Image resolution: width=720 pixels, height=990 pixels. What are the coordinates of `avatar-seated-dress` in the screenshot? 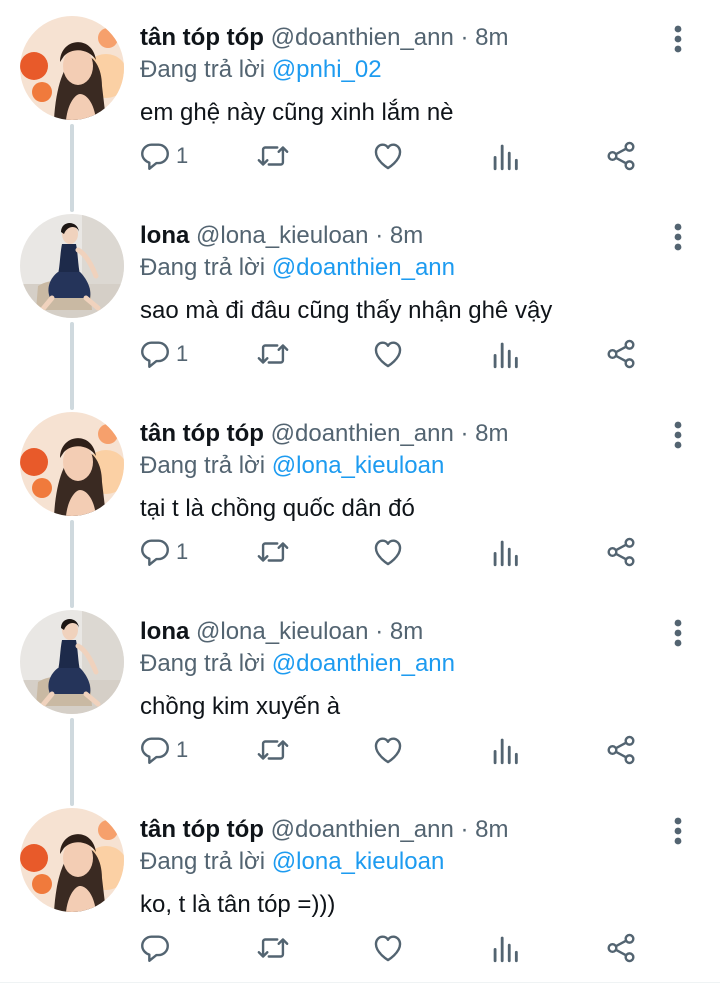 It's located at (72, 266).